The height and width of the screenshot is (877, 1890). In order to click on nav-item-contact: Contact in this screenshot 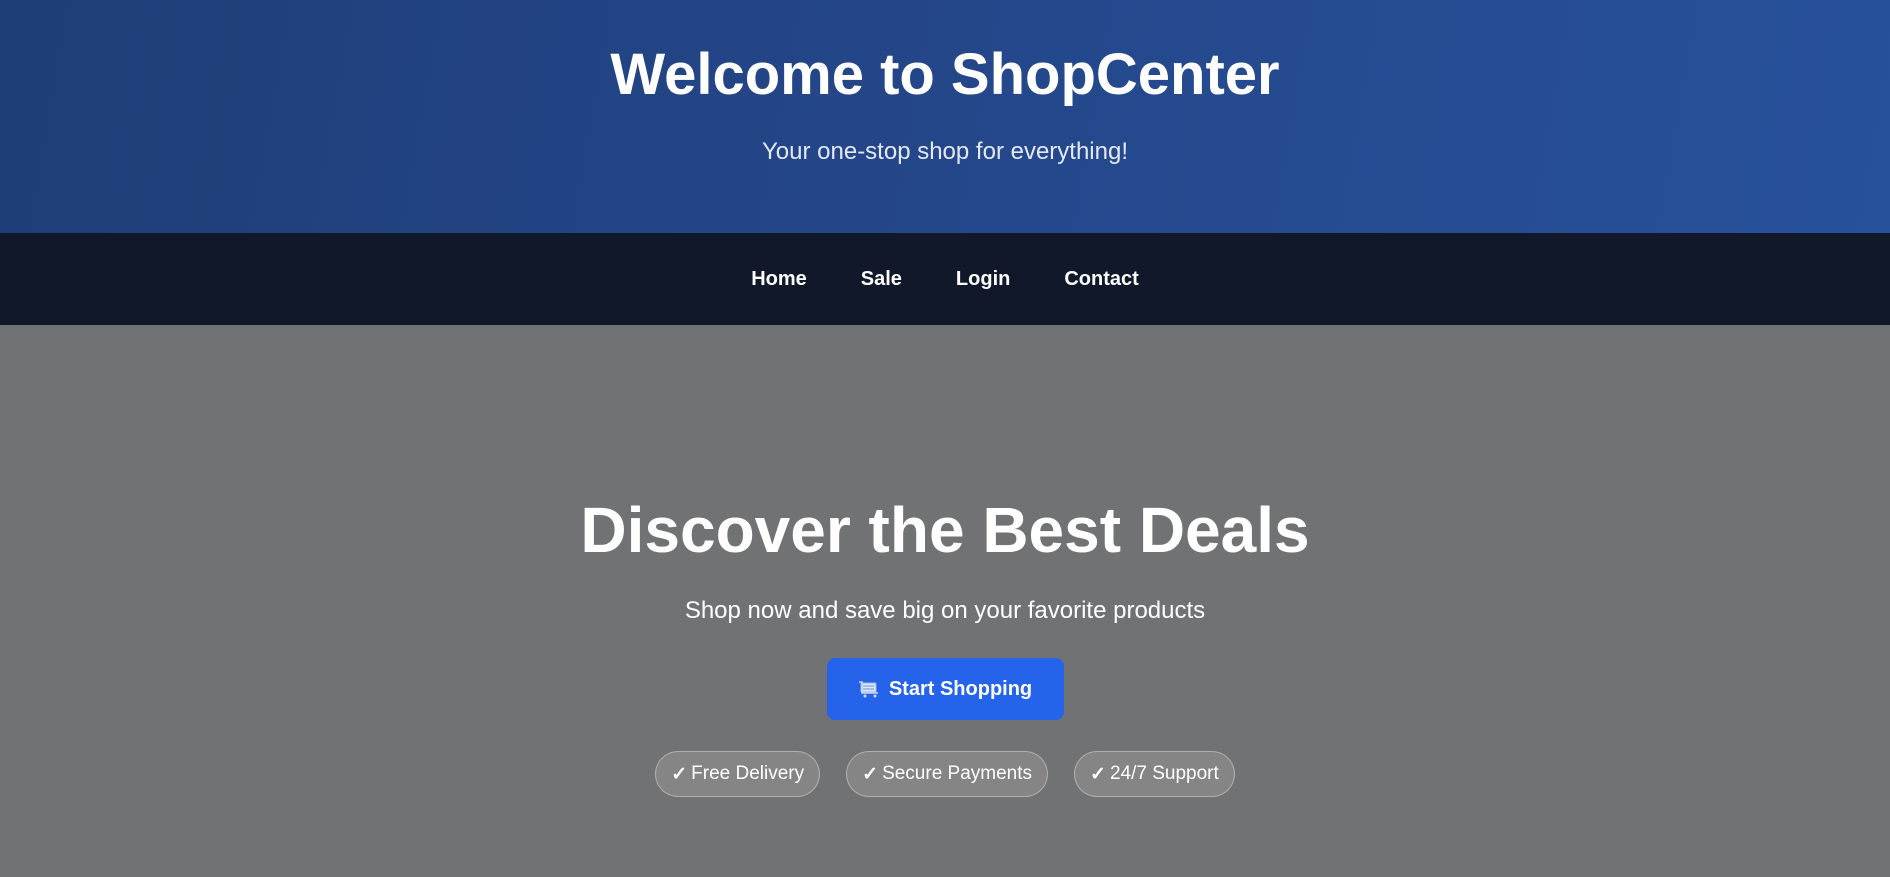, I will do `click(1101, 279)`.